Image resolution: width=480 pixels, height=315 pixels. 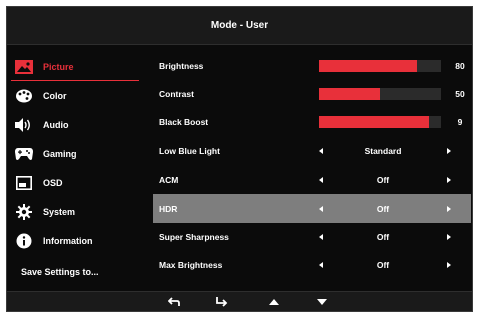 What do you see at coordinates (58, 66) in the screenshot?
I see `sidebar-item-label: Picture` at bounding box center [58, 66].